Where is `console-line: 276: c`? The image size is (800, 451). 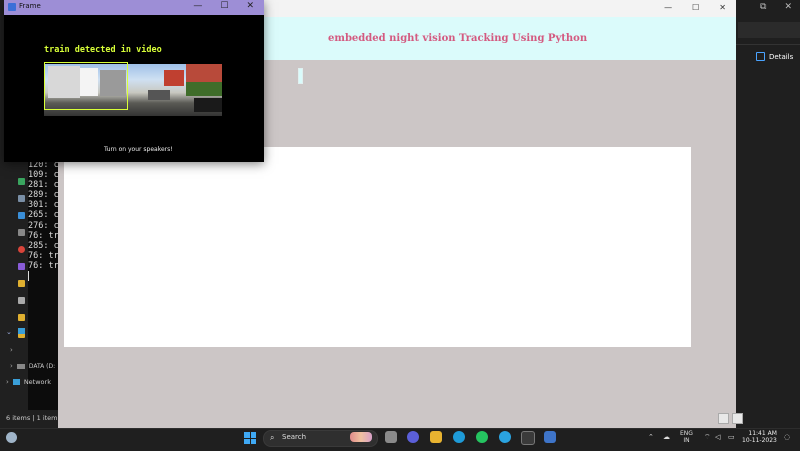 console-line: 276: c is located at coordinates (43, 225).